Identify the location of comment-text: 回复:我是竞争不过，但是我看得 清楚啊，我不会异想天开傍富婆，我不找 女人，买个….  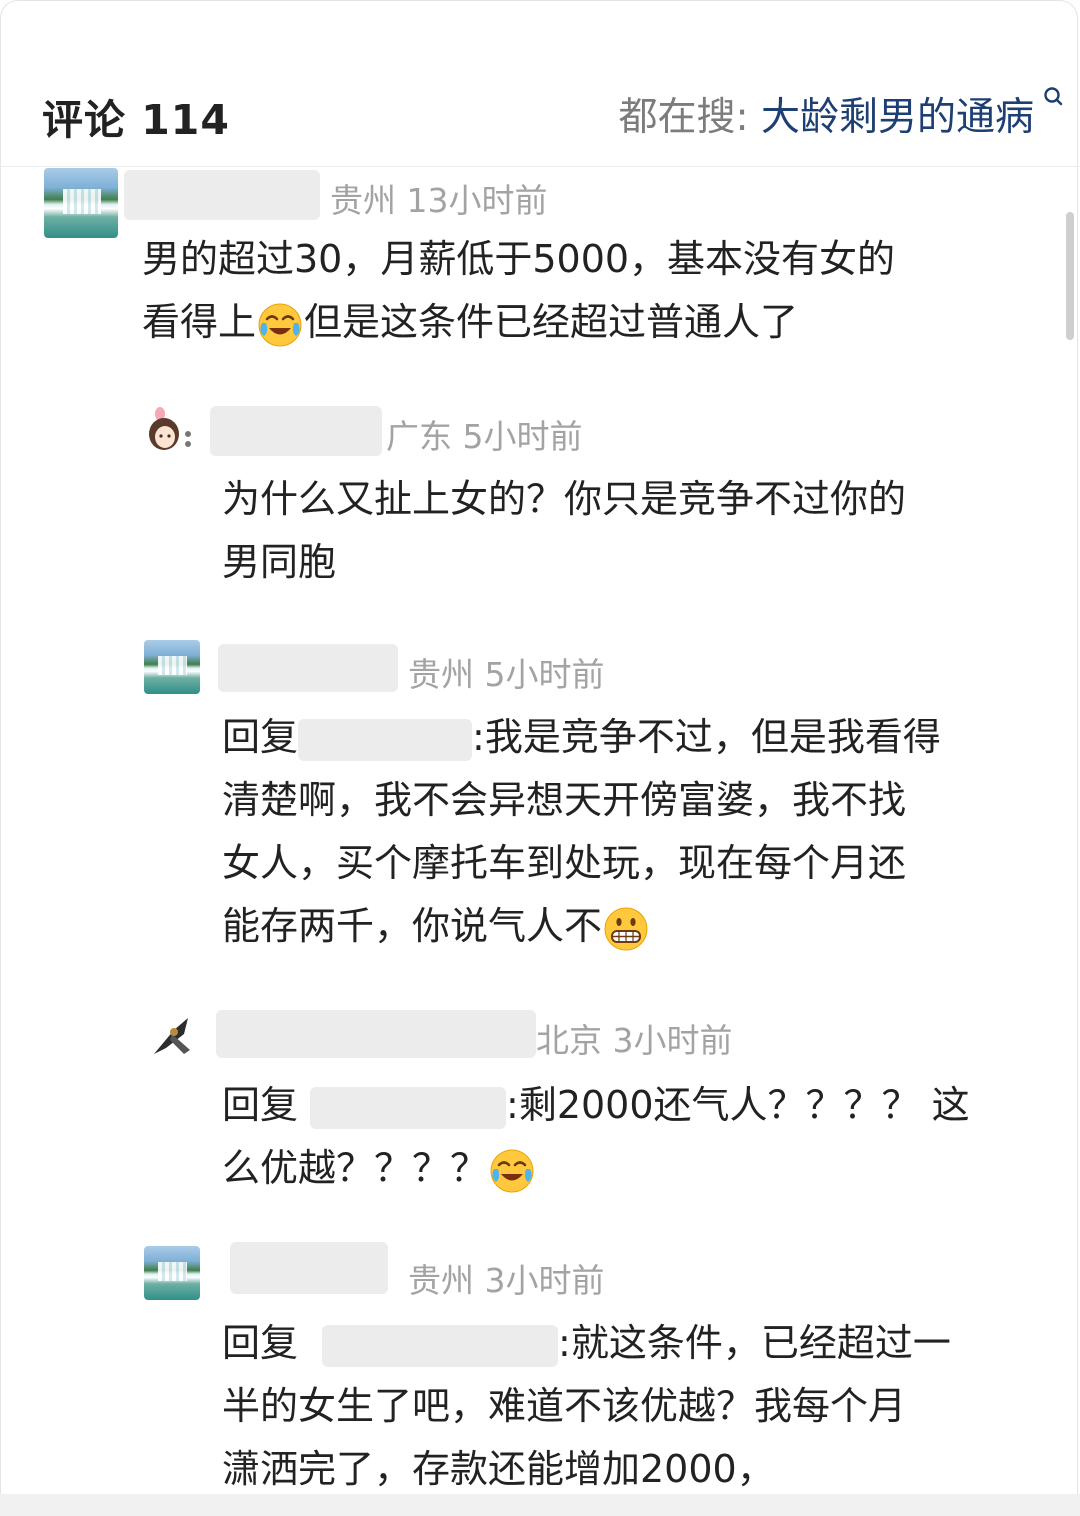
(581, 832).